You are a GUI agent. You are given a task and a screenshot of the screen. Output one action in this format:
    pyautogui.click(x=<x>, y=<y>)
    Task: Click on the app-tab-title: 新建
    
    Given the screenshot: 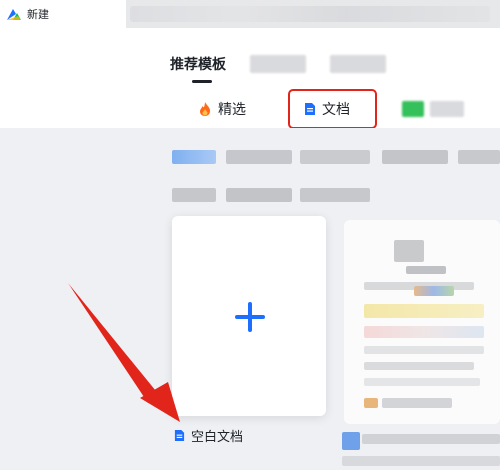 What is the action you would take?
    pyautogui.click(x=38, y=14)
    